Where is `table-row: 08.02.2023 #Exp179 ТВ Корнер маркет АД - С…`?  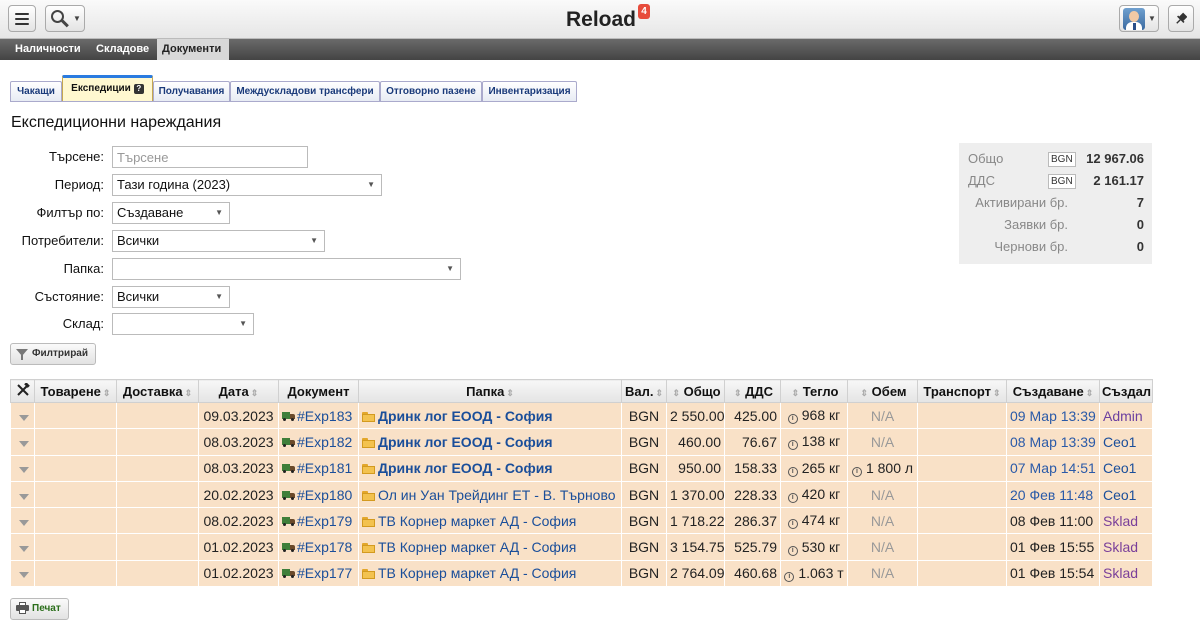
table-row: 08.02.2023 #Exp179 ТВ Корнер маркет АД - С… is located at coordinates (581, 521).